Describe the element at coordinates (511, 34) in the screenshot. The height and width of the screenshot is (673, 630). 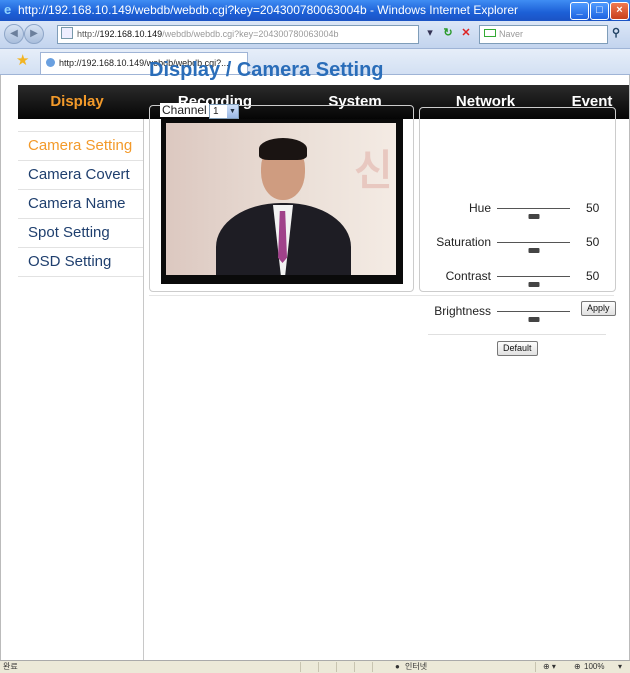
I see `search-placeholder: Naver` at that location.